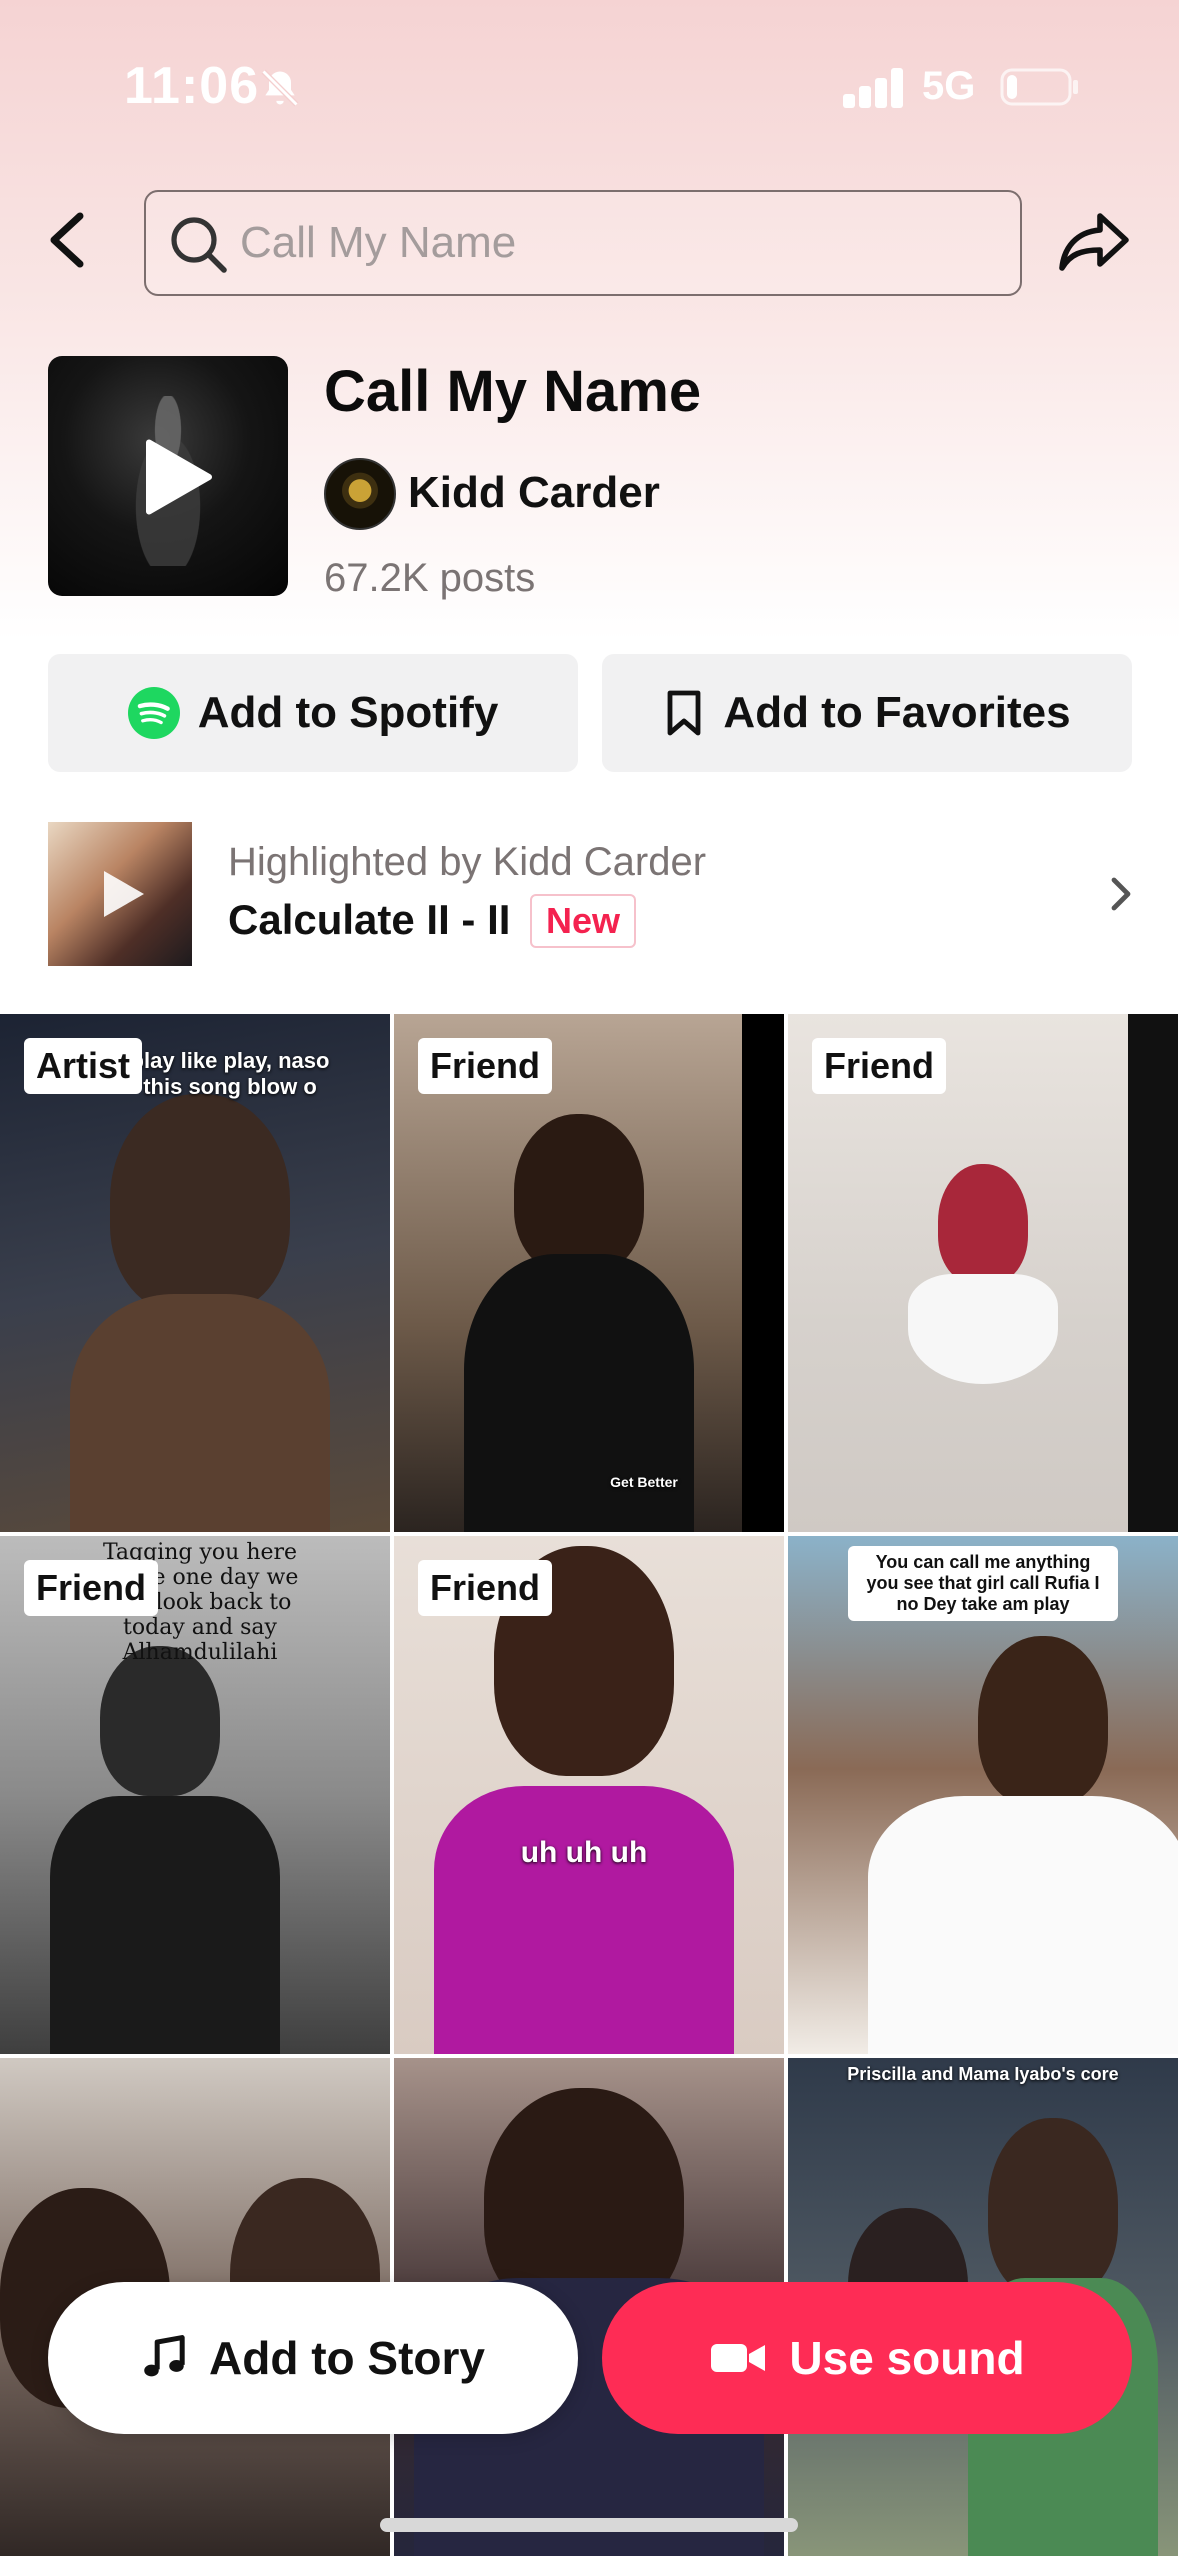 This screenshot has height=2556, width=1179. What do you see at coordinates (983, 1329) in the screenshot?
I see `video-skirt` at bounding box center [983, 1329].